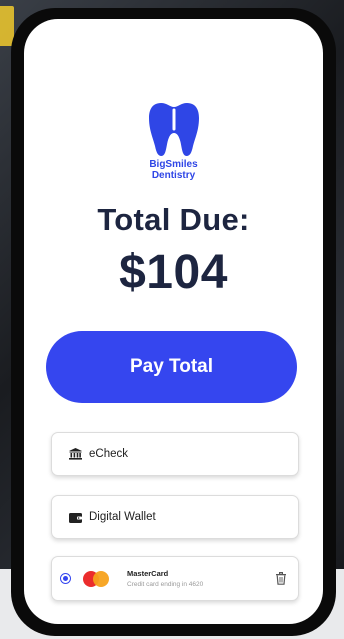 The image size is (344, 639). I want to click on card-radio-button, so click(65, 578).